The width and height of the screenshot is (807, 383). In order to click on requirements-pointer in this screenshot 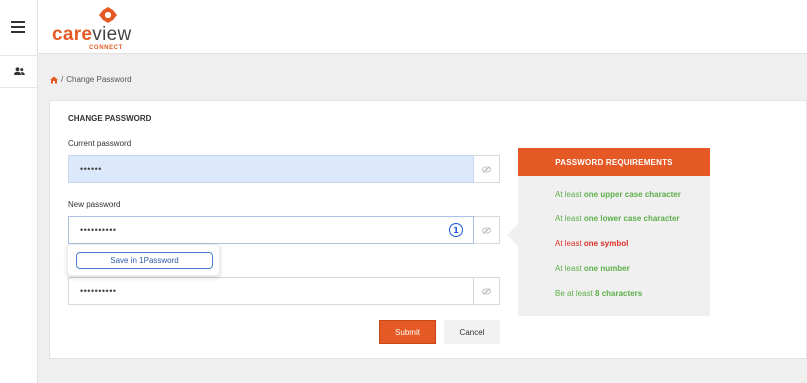, I will do `click(512, 235)`.